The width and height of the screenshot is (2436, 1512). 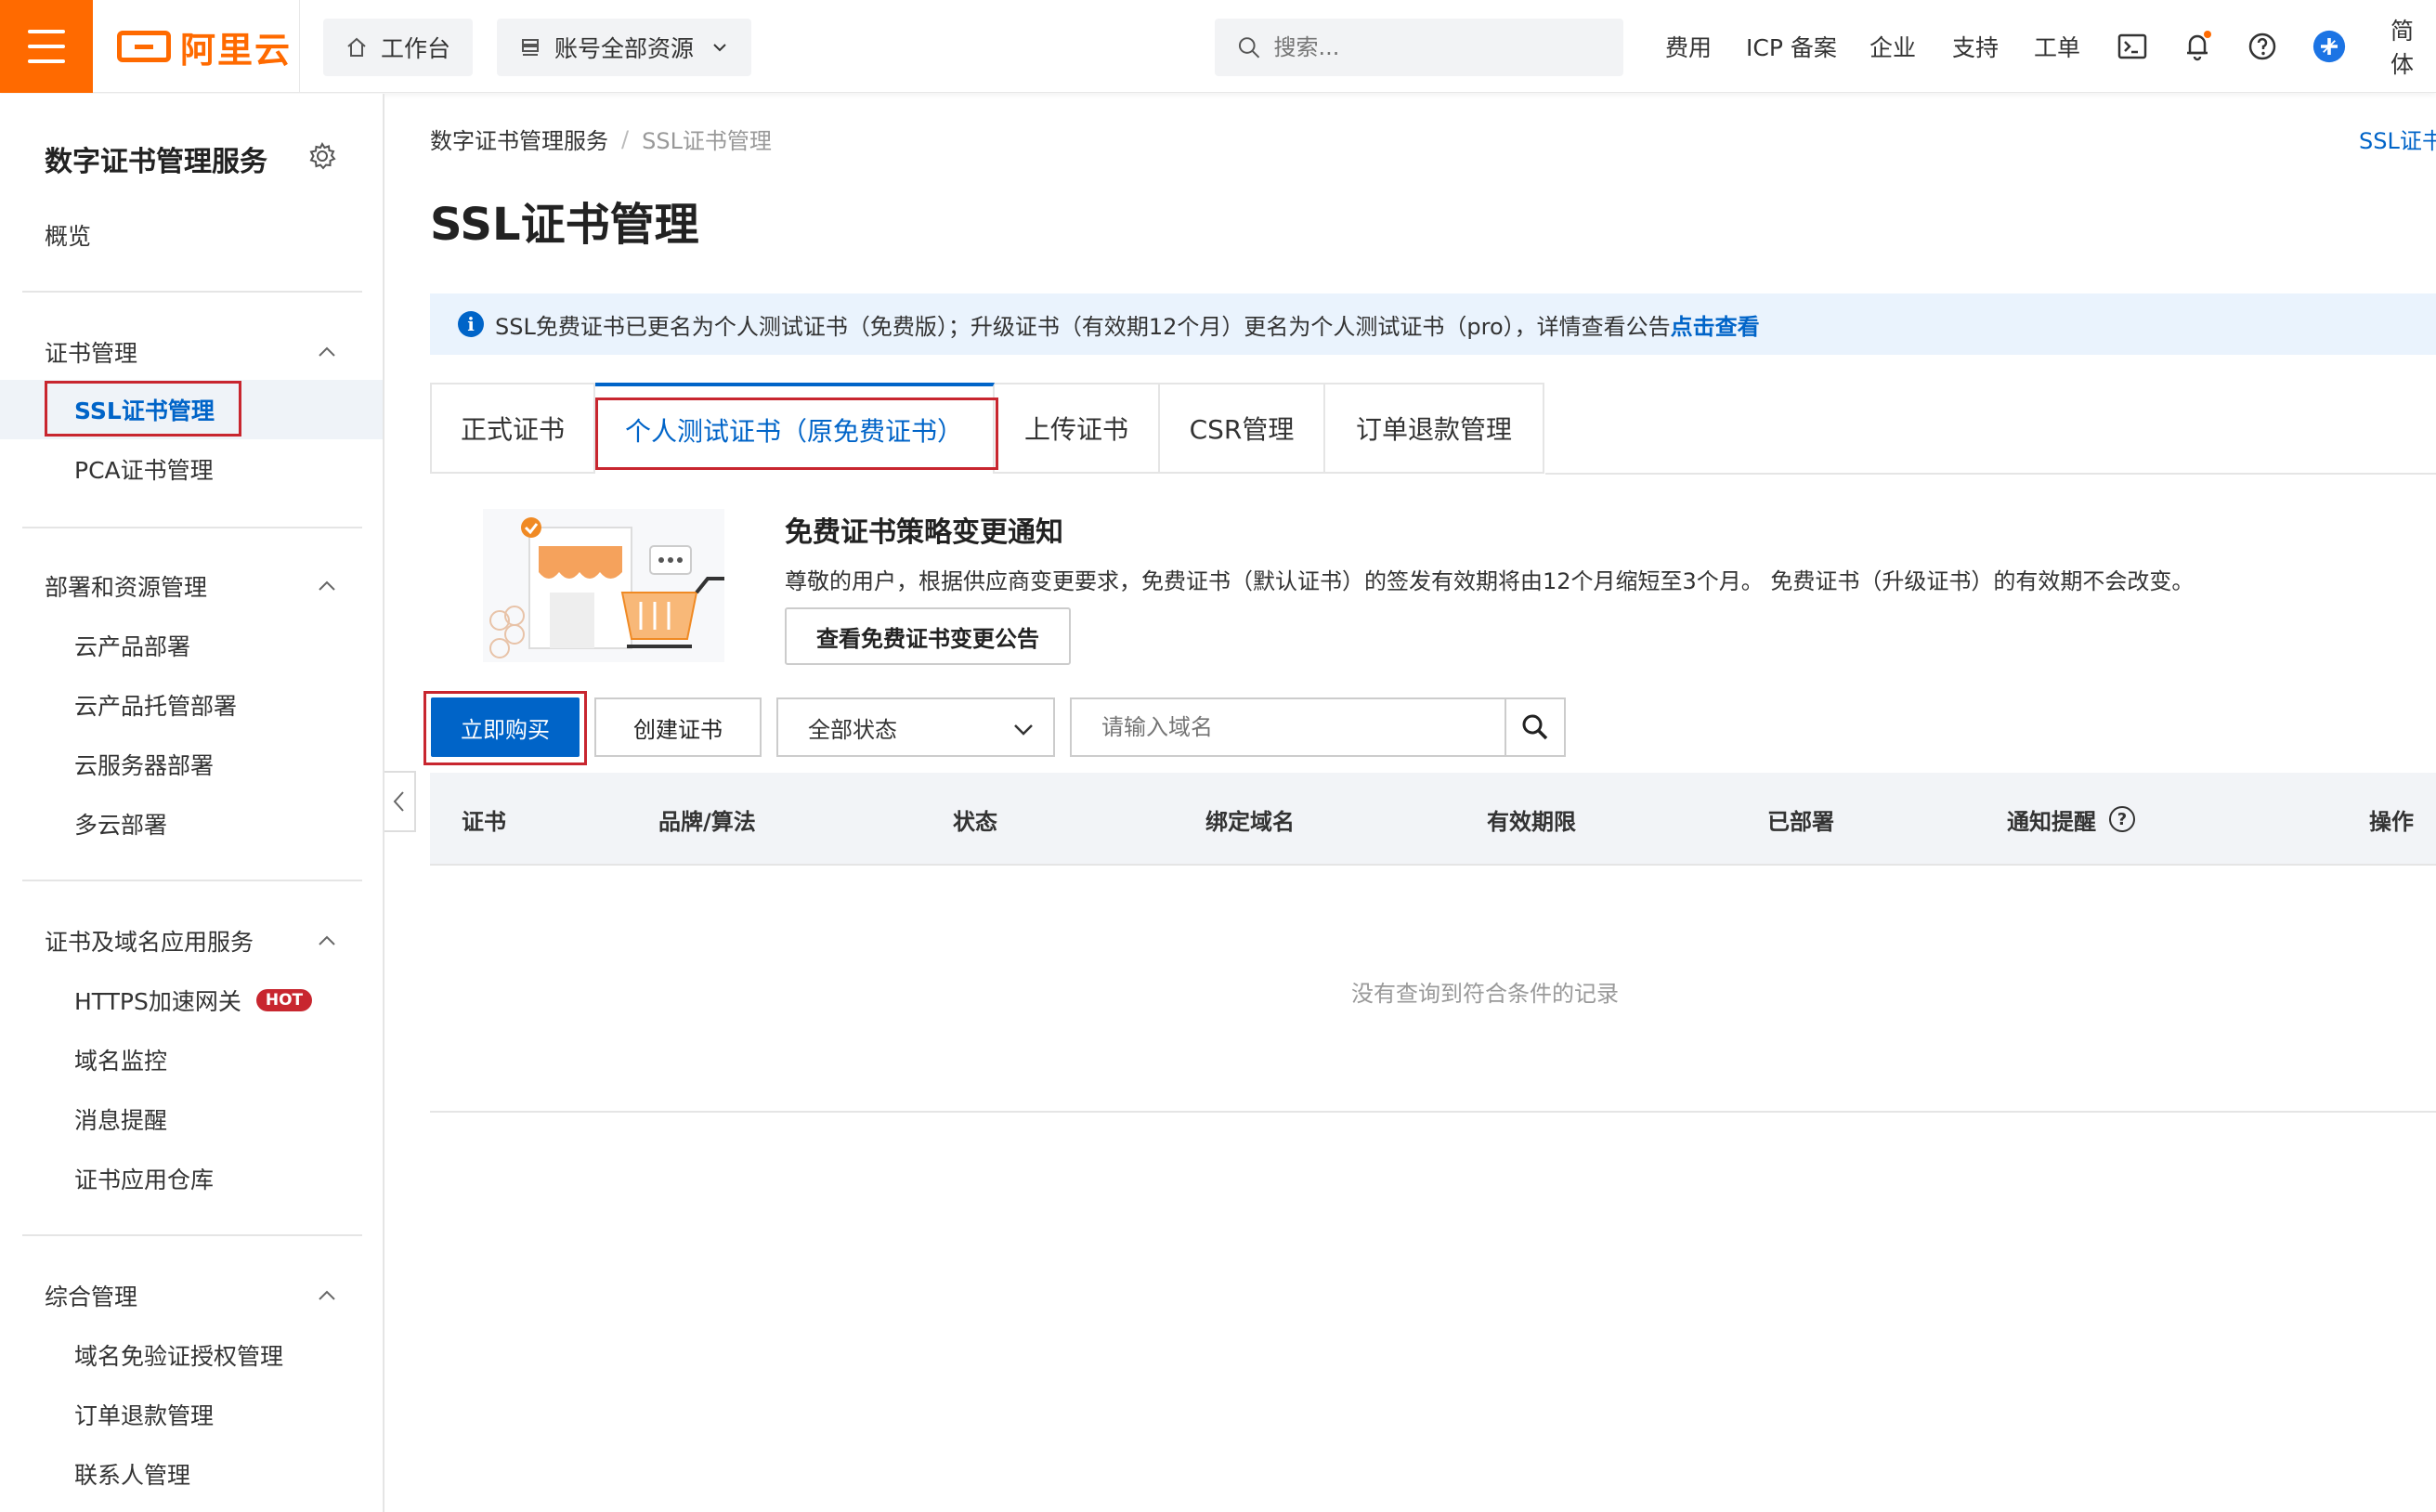 What do you see at coordinates (191, 1295) in the screenshot?
I see `sidebar-group-general: 综合管理` at bounding box center [191, 1295].